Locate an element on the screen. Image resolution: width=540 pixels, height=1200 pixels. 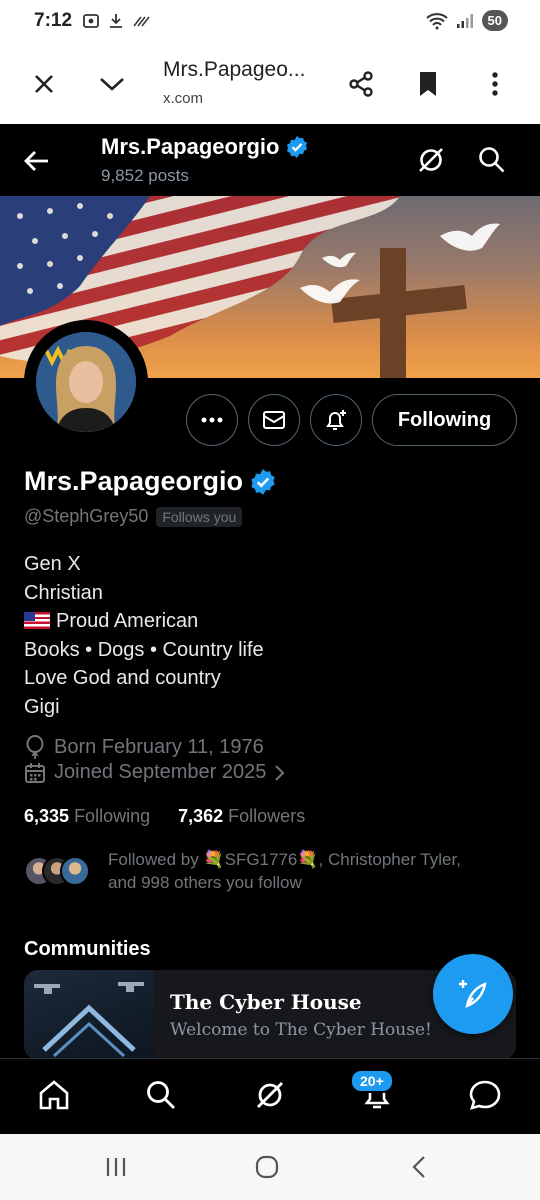
bio-line: Gen X is located at coordinates (52, 564).